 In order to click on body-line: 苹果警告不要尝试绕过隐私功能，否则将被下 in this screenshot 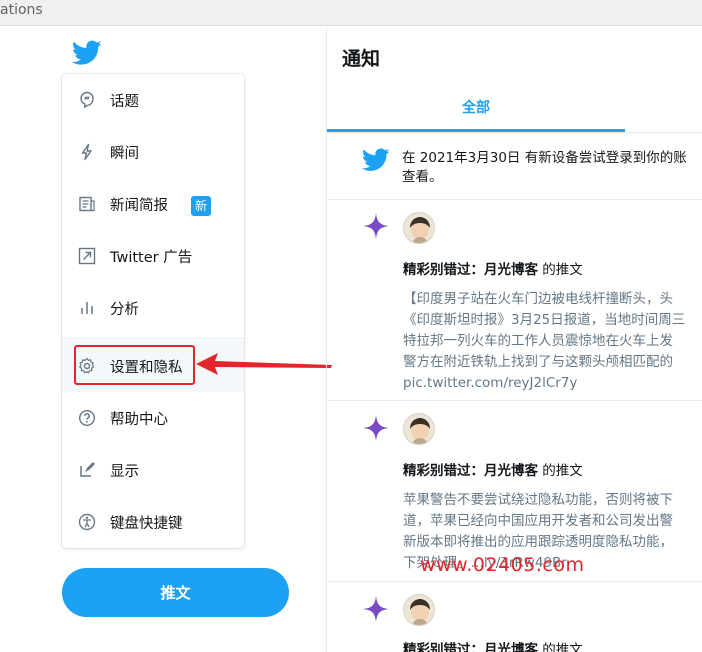, I will do `click(538, 500)`.